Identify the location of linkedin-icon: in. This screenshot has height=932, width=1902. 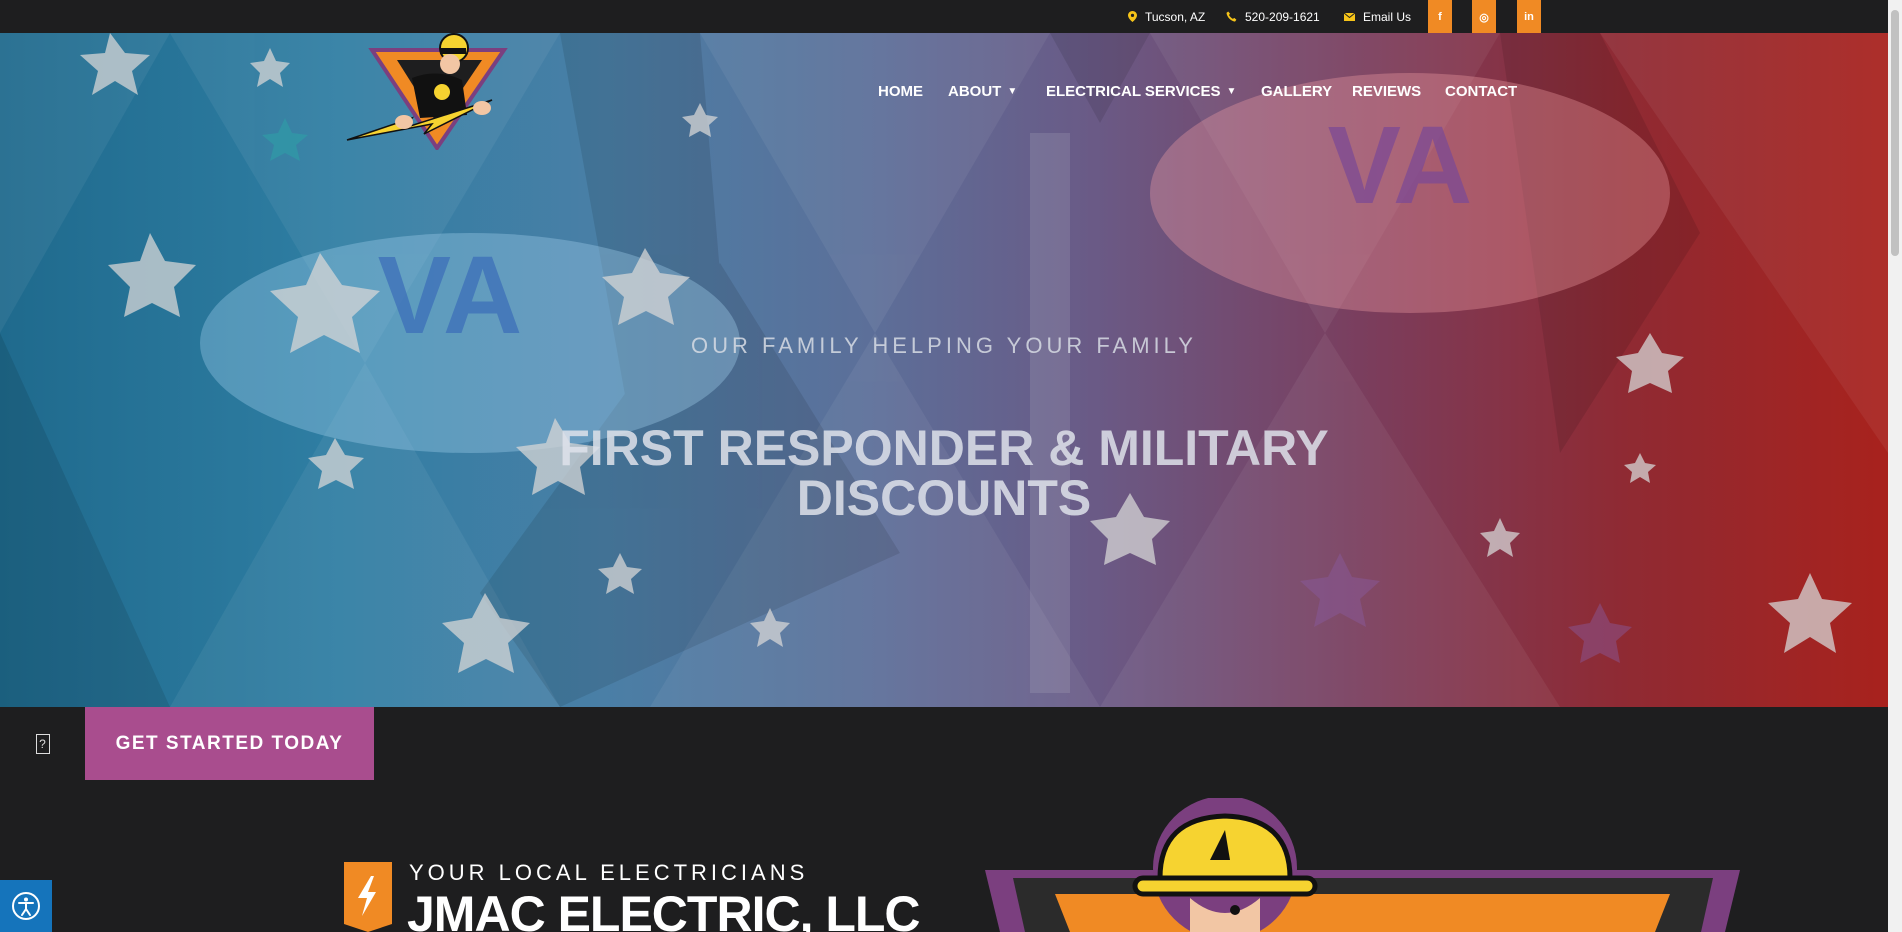
(1529, 17).